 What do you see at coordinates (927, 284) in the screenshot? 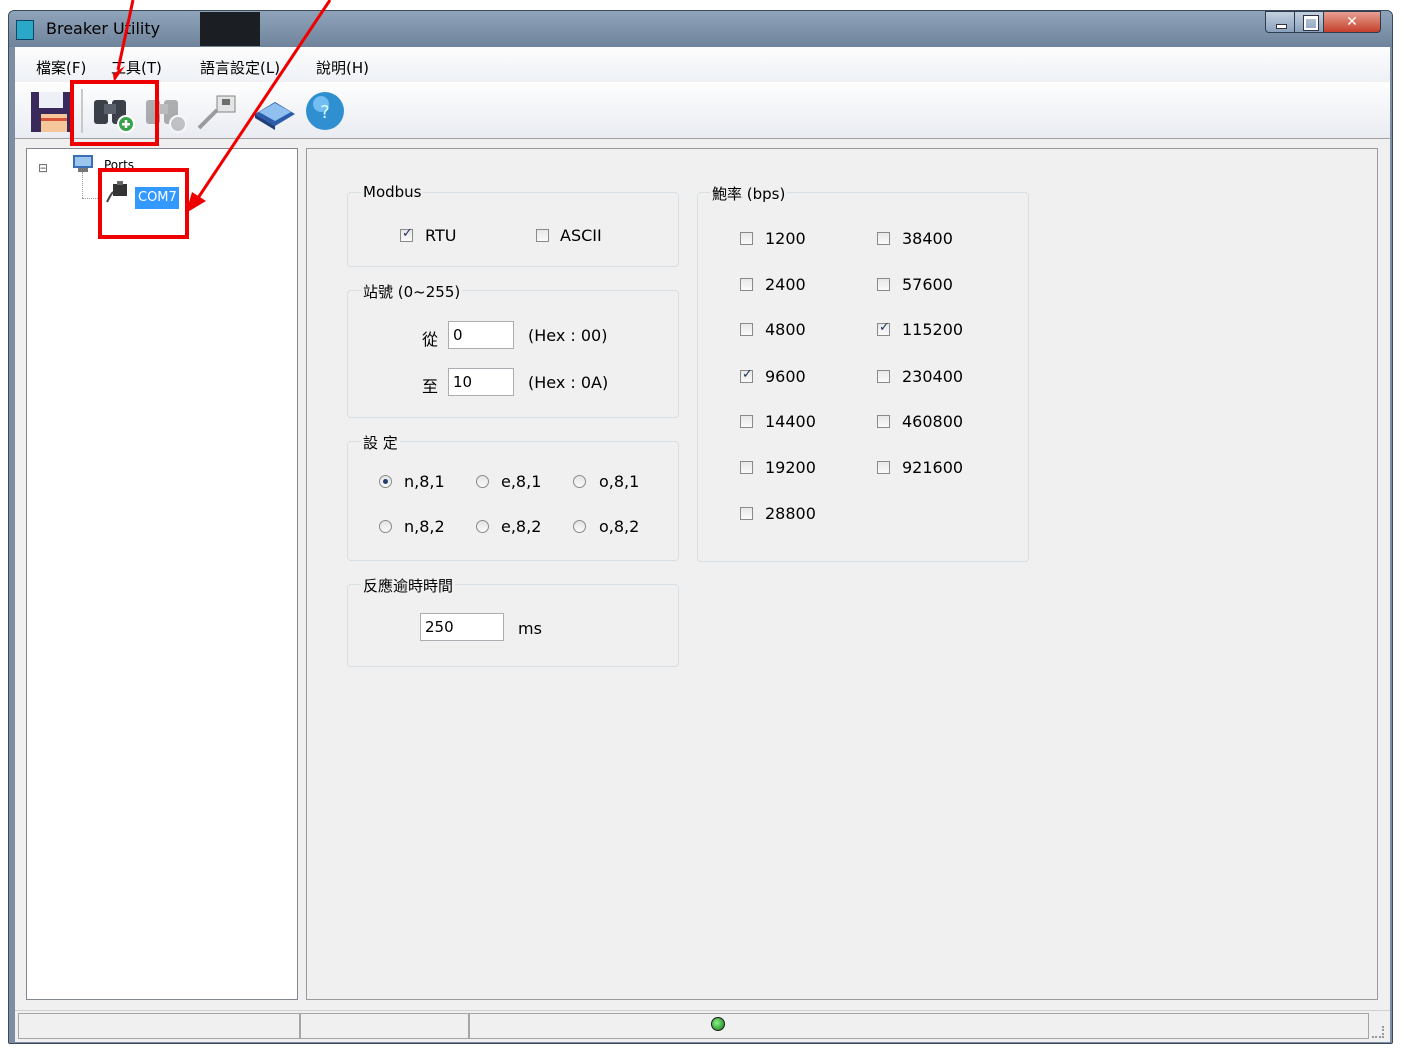
I see `baud-57600-label: 57600` at bounding box center [927, 284].